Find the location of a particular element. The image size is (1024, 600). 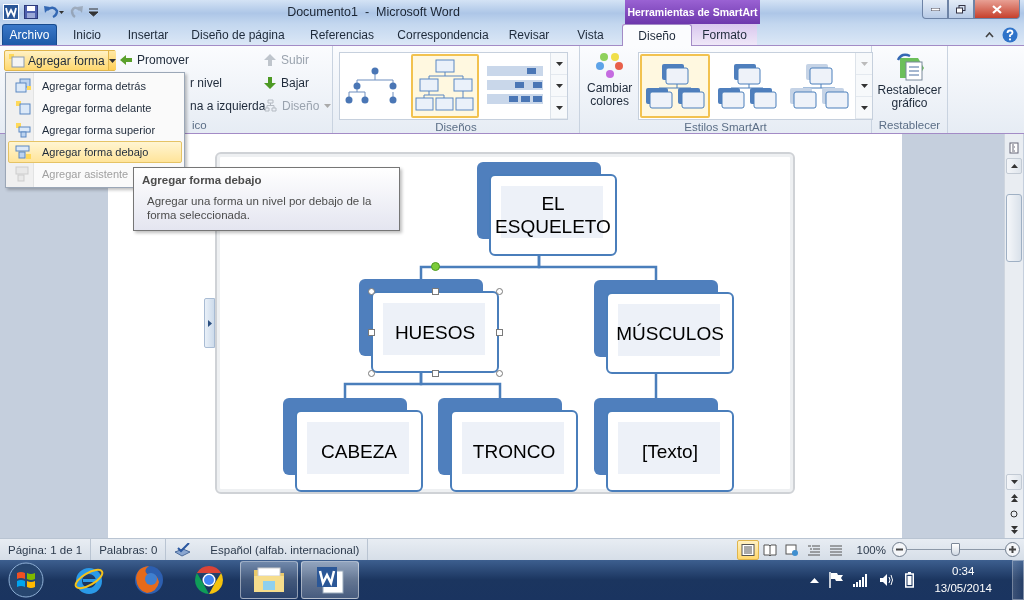

add-shape-dropdown is located at coordinates (111, 60).